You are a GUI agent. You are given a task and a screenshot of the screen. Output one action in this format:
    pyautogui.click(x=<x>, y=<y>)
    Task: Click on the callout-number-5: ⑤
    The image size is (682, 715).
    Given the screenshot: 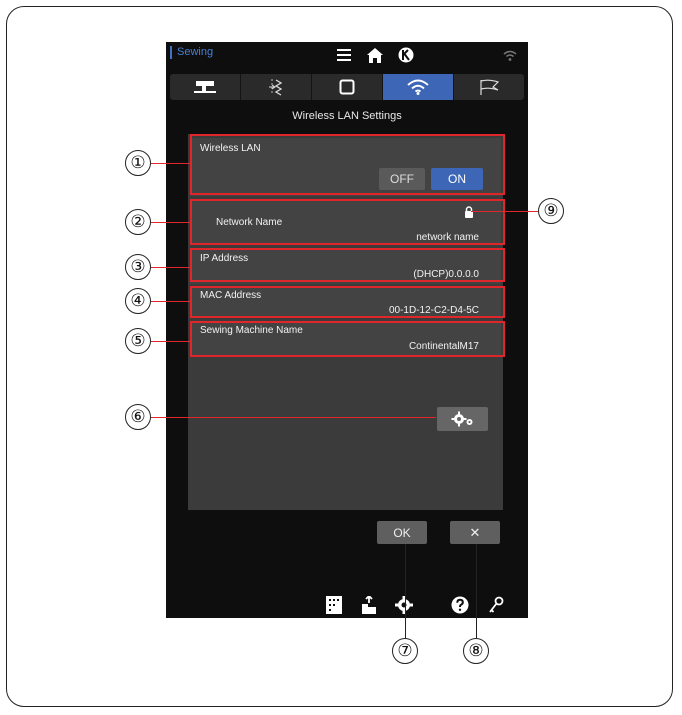 What is the action you would take?
    pyautogui.click(x=138, y=341)
    